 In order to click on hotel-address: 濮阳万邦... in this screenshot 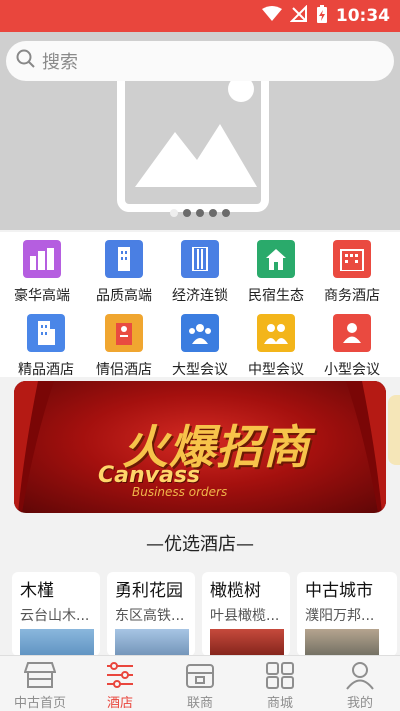, I will do `click(340, 616)`.